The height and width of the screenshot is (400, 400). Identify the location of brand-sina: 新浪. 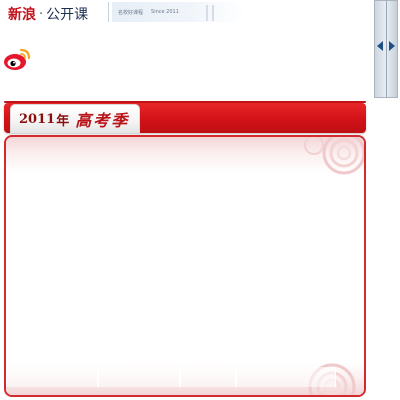
(22, 15).